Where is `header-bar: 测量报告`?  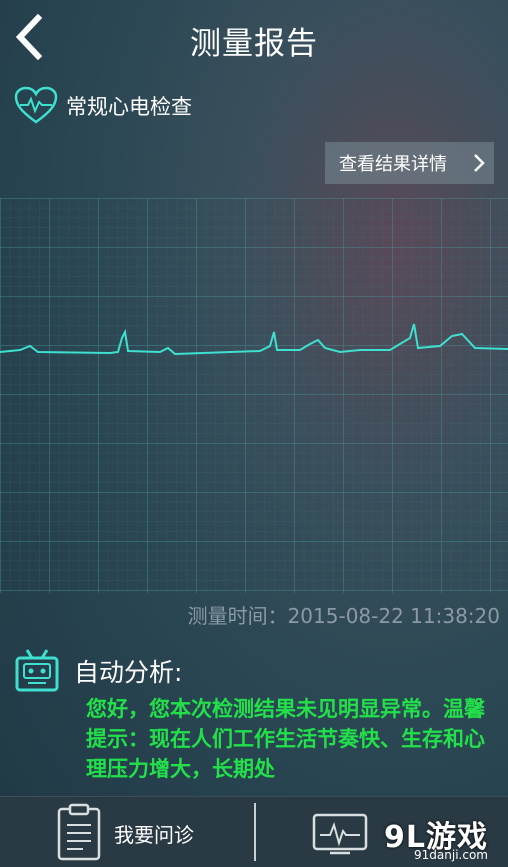 header-bar: 测量报告 is located at coordinates (254, 40).